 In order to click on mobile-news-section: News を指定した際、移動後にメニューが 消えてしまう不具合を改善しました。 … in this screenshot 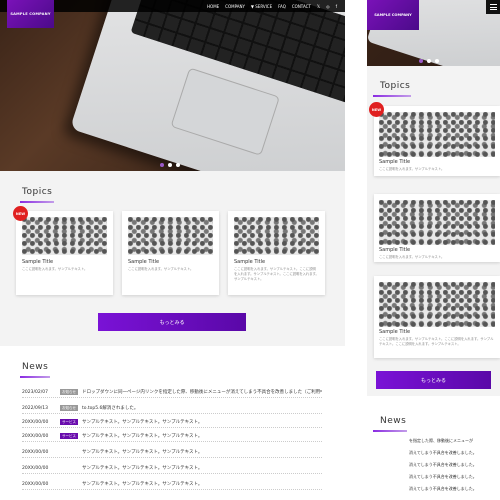, I will do `click(433, 448)`.